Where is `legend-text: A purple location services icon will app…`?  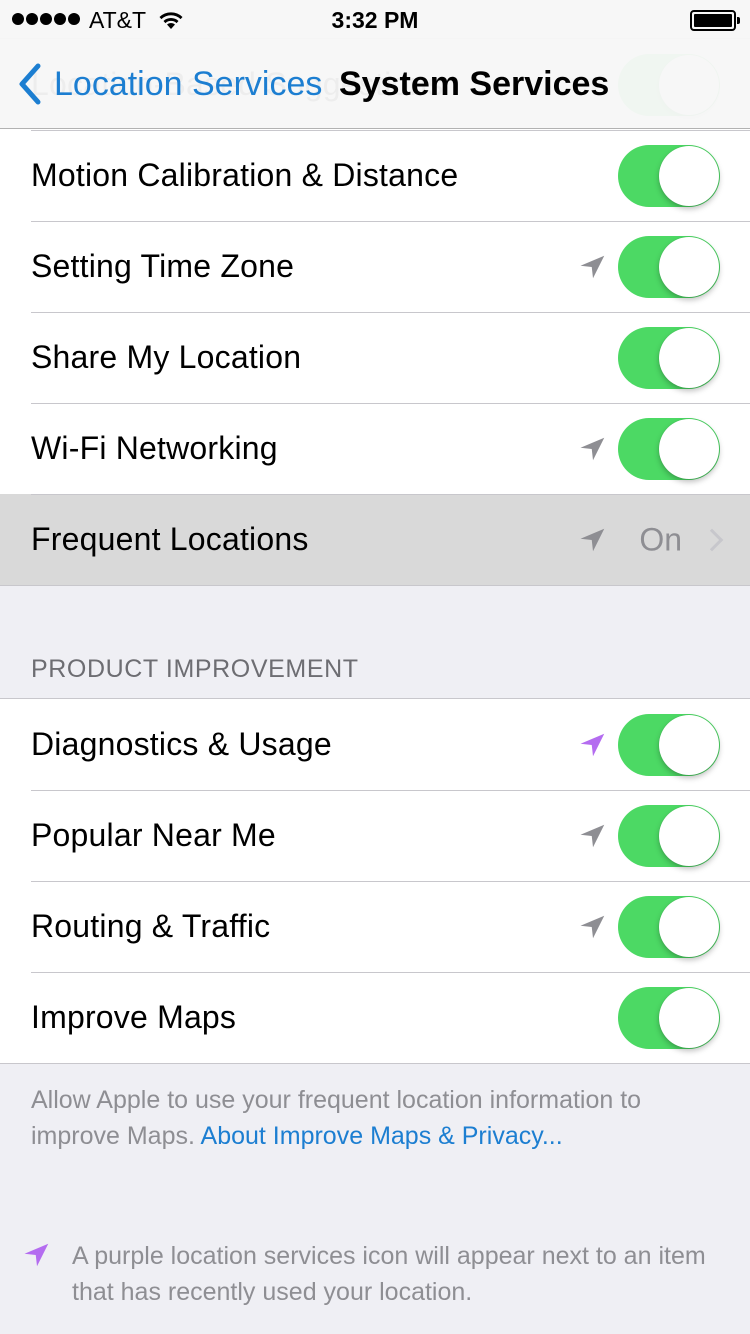 legend-text: A purple location services icon will app… is located at coordinates (389, 1274).